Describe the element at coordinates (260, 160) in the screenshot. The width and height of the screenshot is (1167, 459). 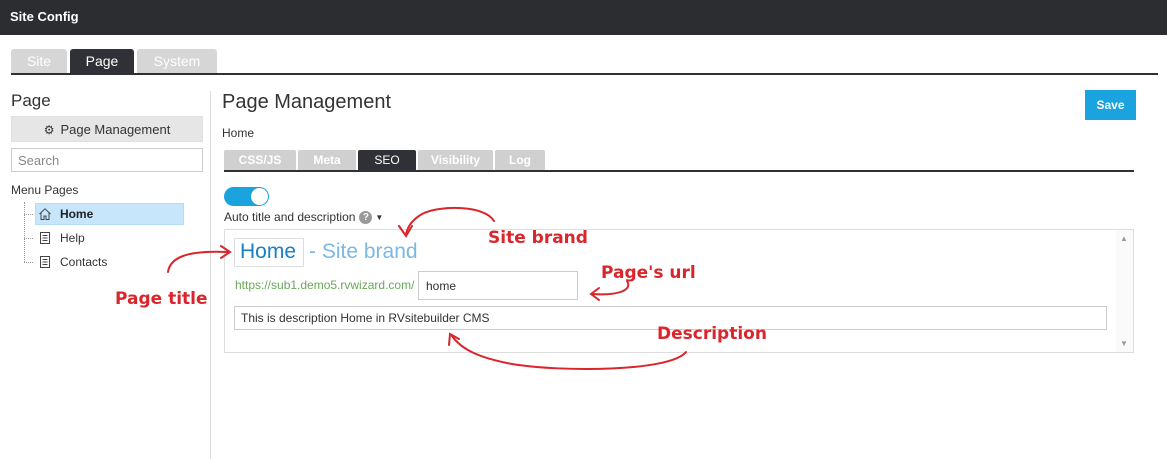
I see `tab-css-js: CSS/JS` at that location.